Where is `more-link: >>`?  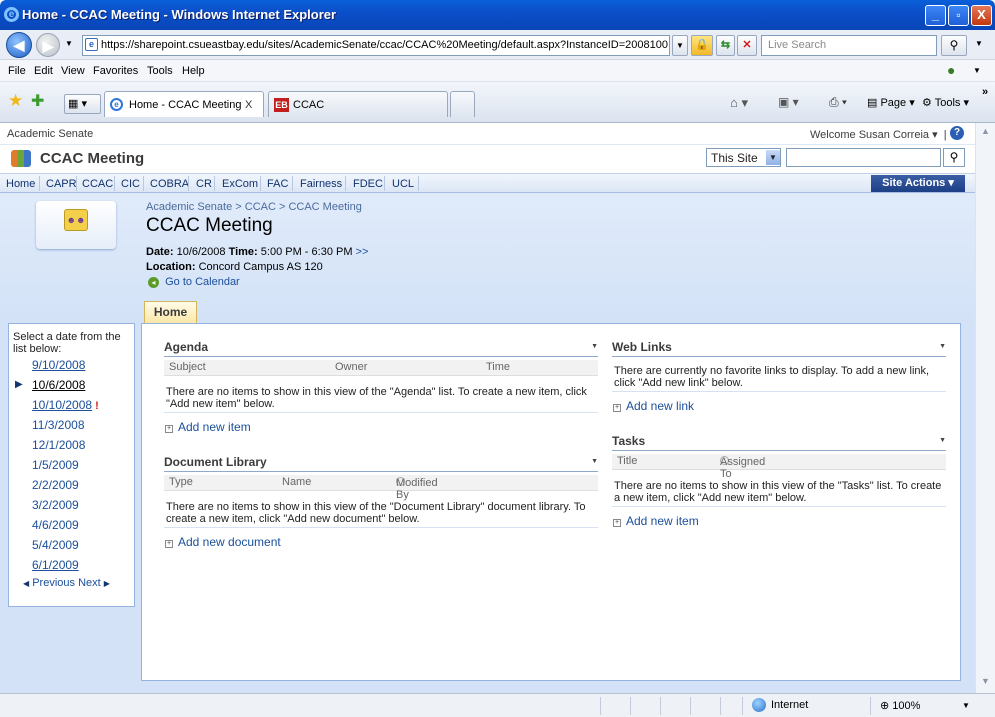 more-link: >> is located at coordinates (362, 252).